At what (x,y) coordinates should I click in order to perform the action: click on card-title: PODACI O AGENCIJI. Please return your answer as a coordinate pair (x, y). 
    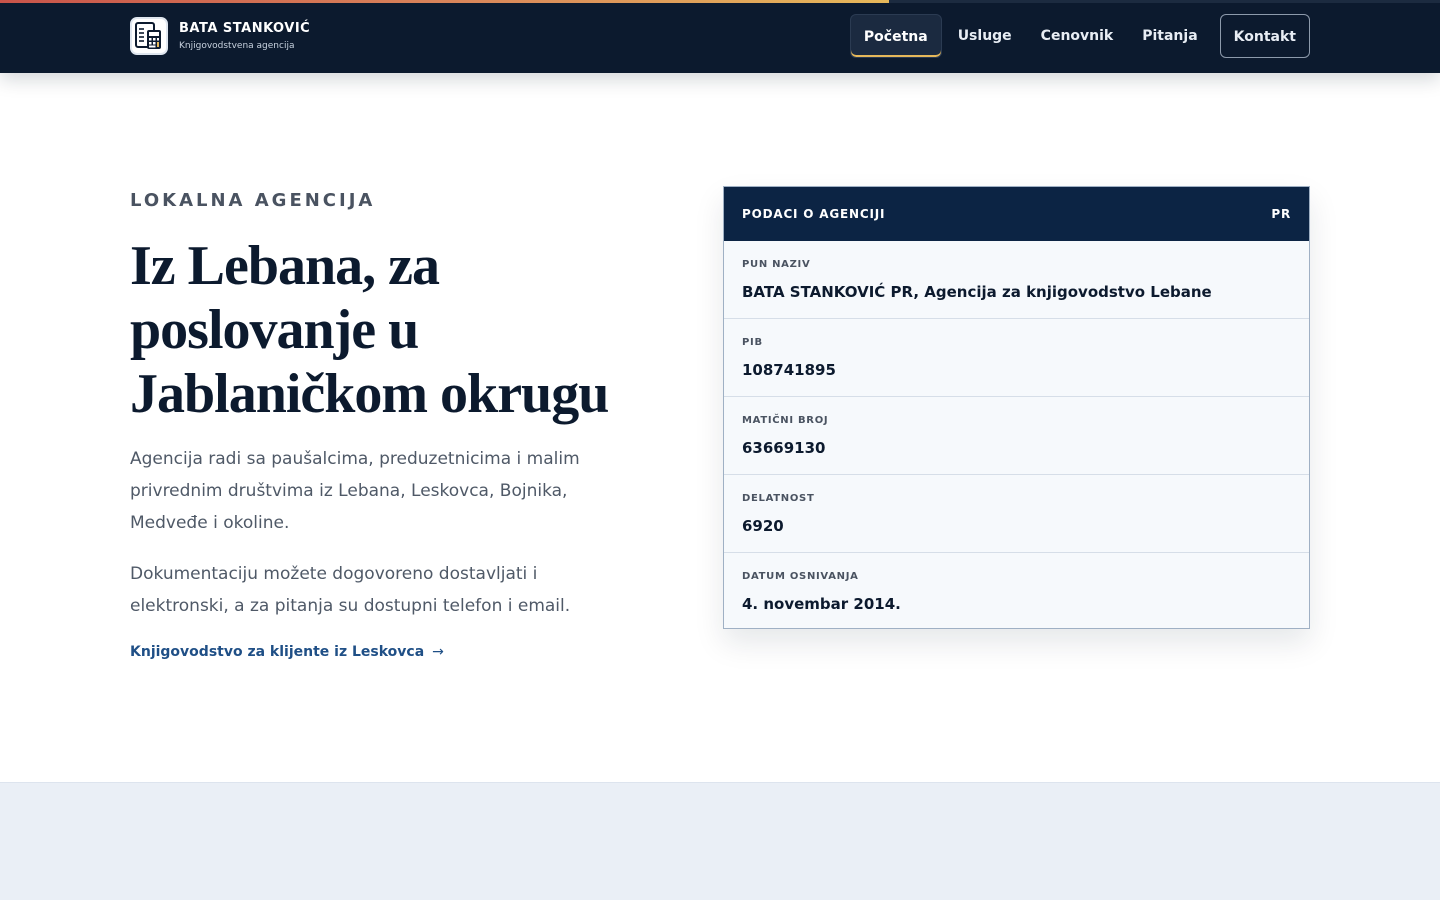
    Looking at the image, I should click on (814, 214).